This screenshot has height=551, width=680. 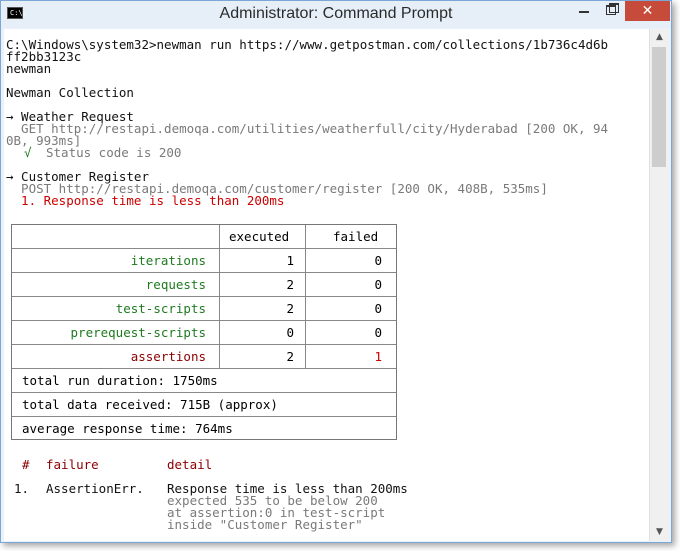 I want to click on header-executed: executed, so click(x=259, y=236).